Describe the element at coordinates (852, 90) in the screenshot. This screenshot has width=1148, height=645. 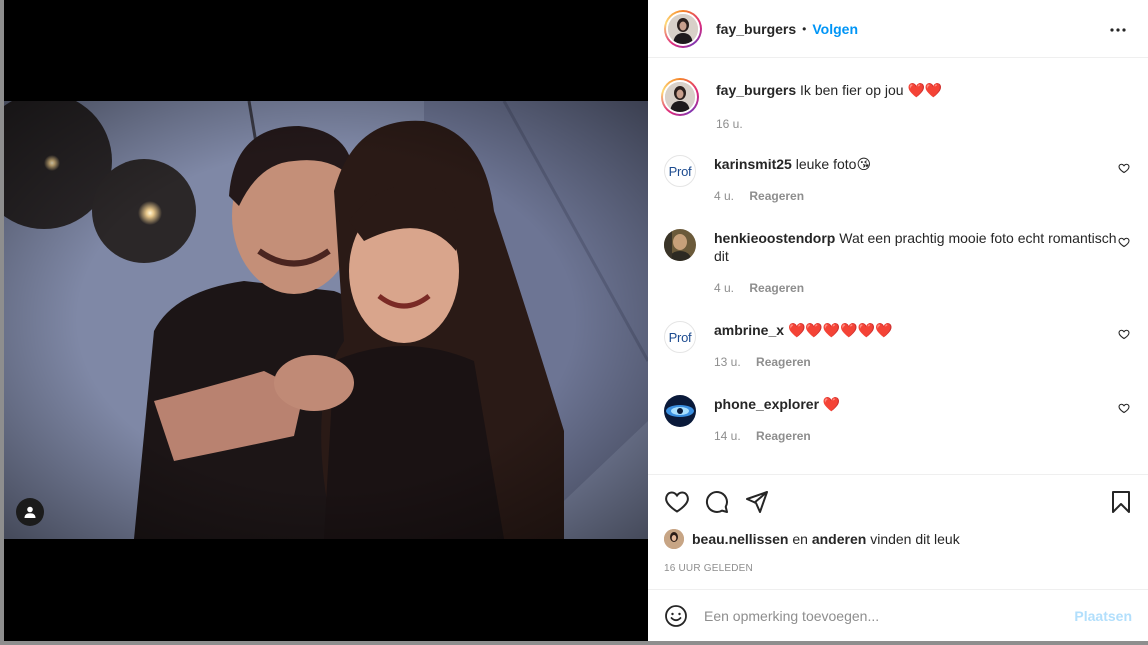
I see `caption-text: Ik ben fier op jou` at that location.